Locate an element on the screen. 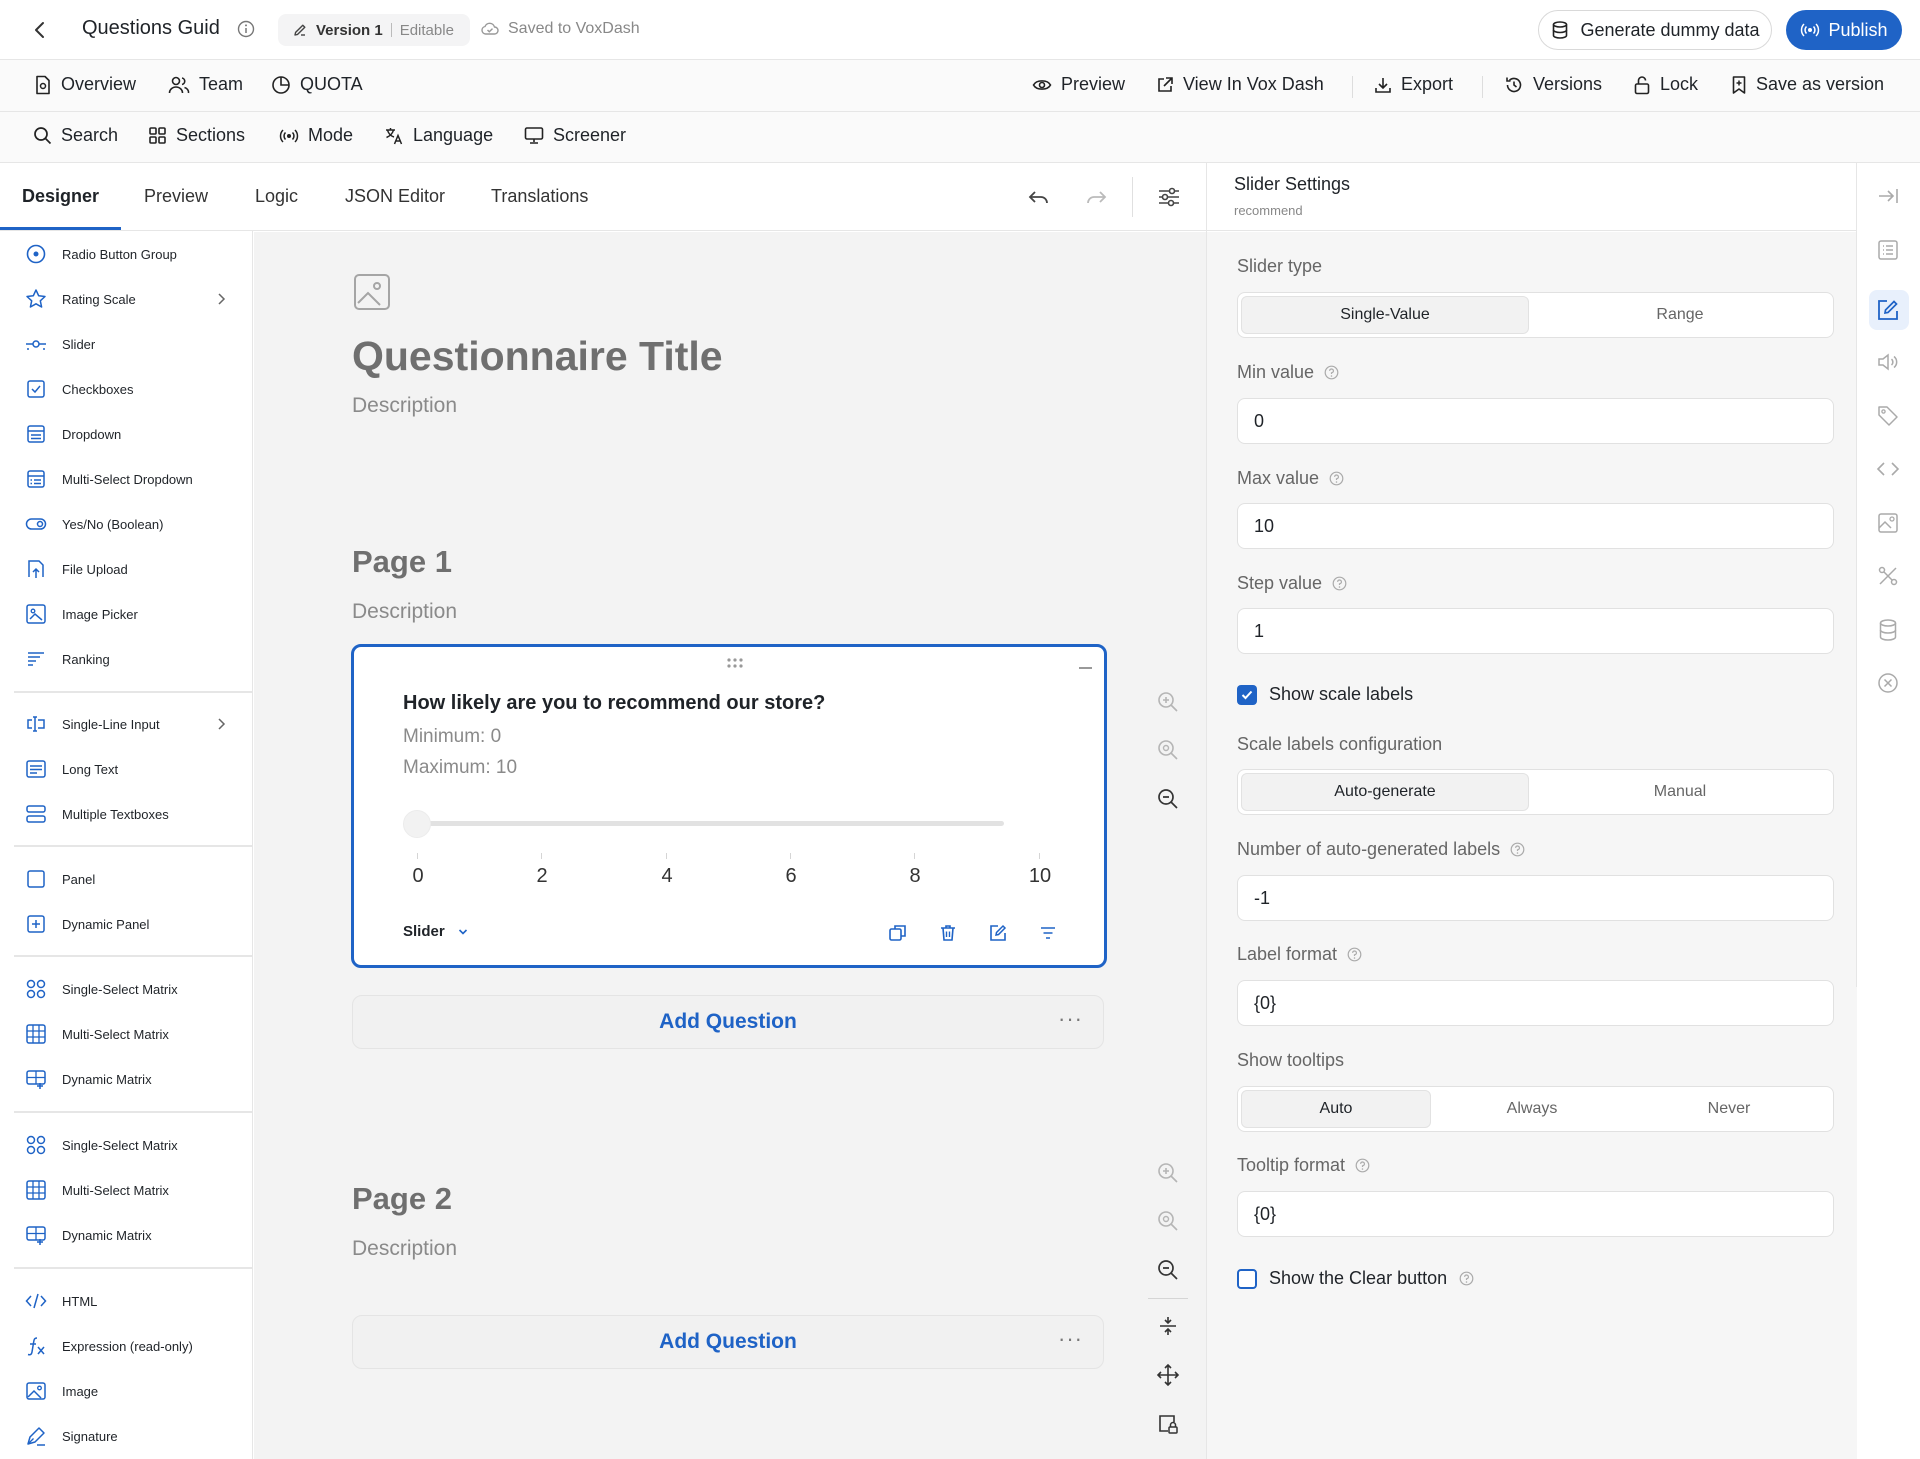 Image resolution: width=1920 pixels, height=1459 pixels. step-value-input: 1 is located at coordinates (1535, 631).